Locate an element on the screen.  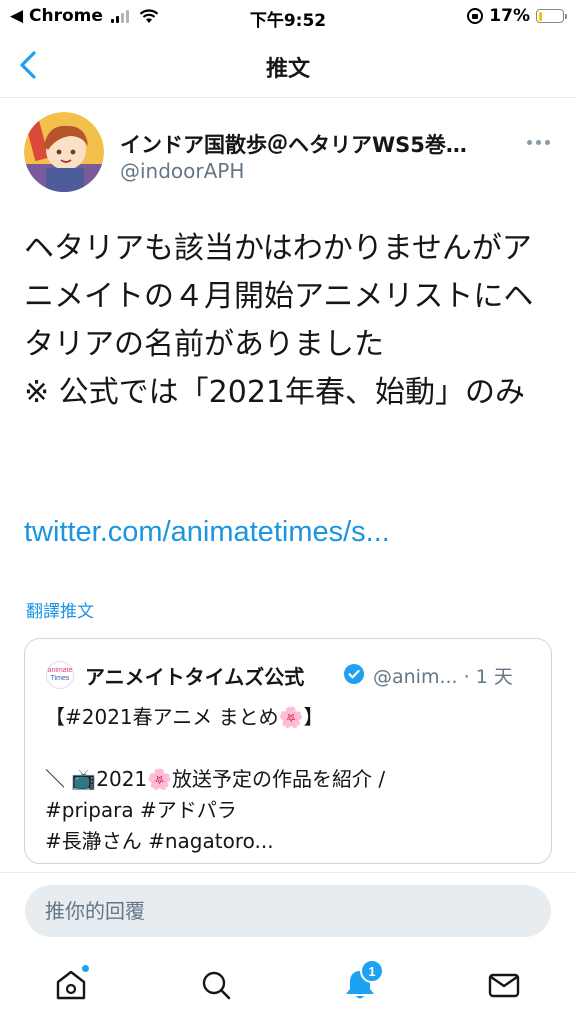
verified-badge-icon is located at coordinates (354, 674).